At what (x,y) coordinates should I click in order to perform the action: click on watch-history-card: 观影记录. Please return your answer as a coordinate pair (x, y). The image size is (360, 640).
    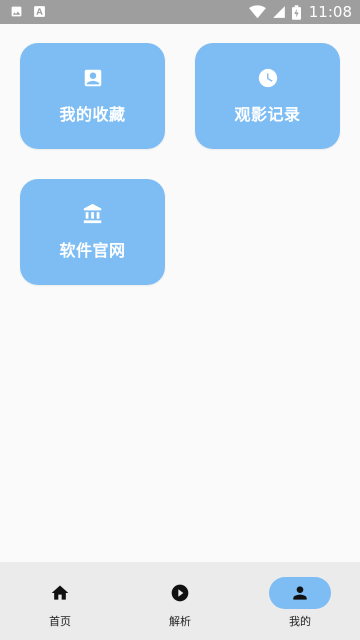
    Looking at the image, I should click on (267, 96).